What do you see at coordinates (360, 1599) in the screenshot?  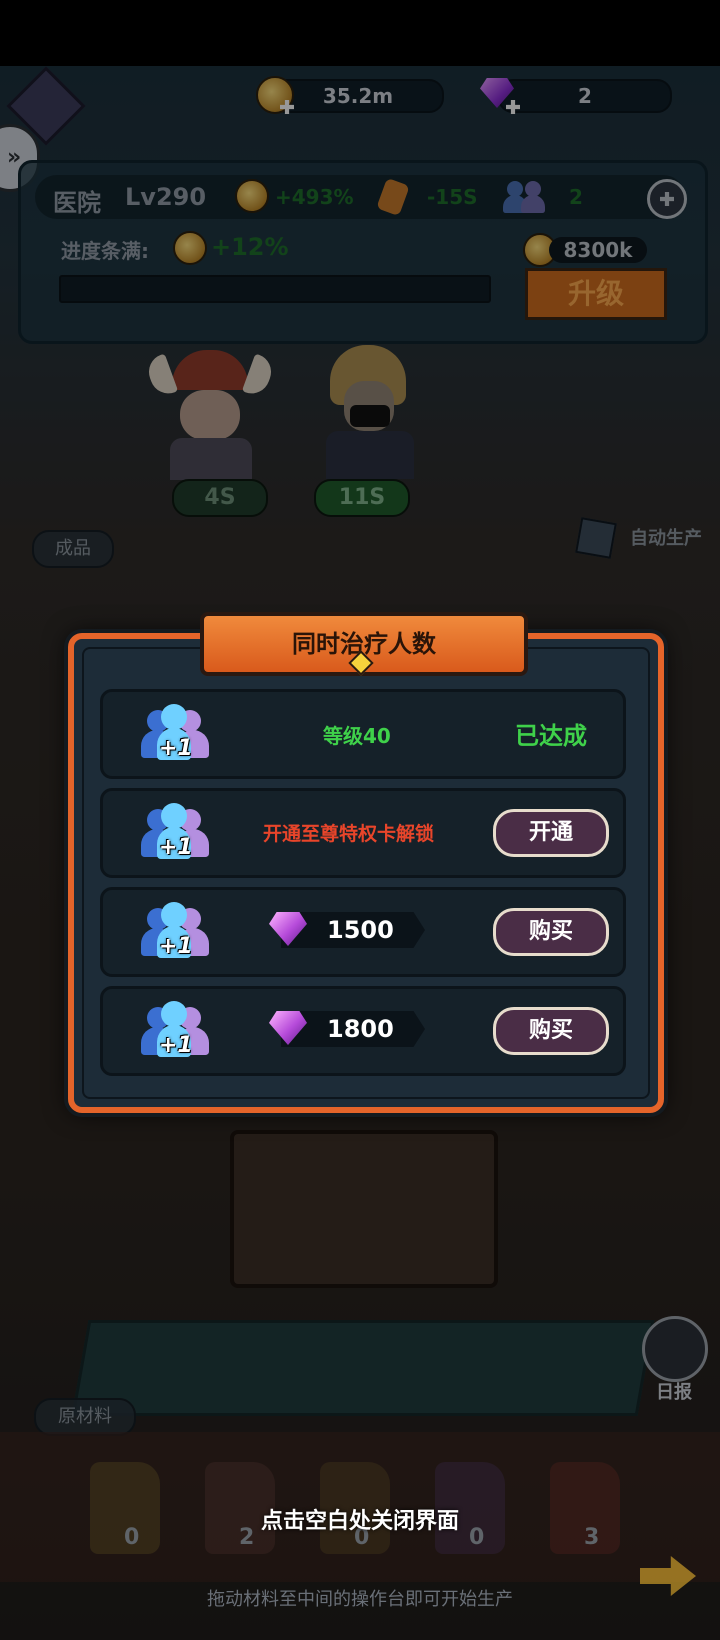 I see `drag-hint: 拖动材料至中间的操作台即可开始生产` at bounding box center [360, 1599].